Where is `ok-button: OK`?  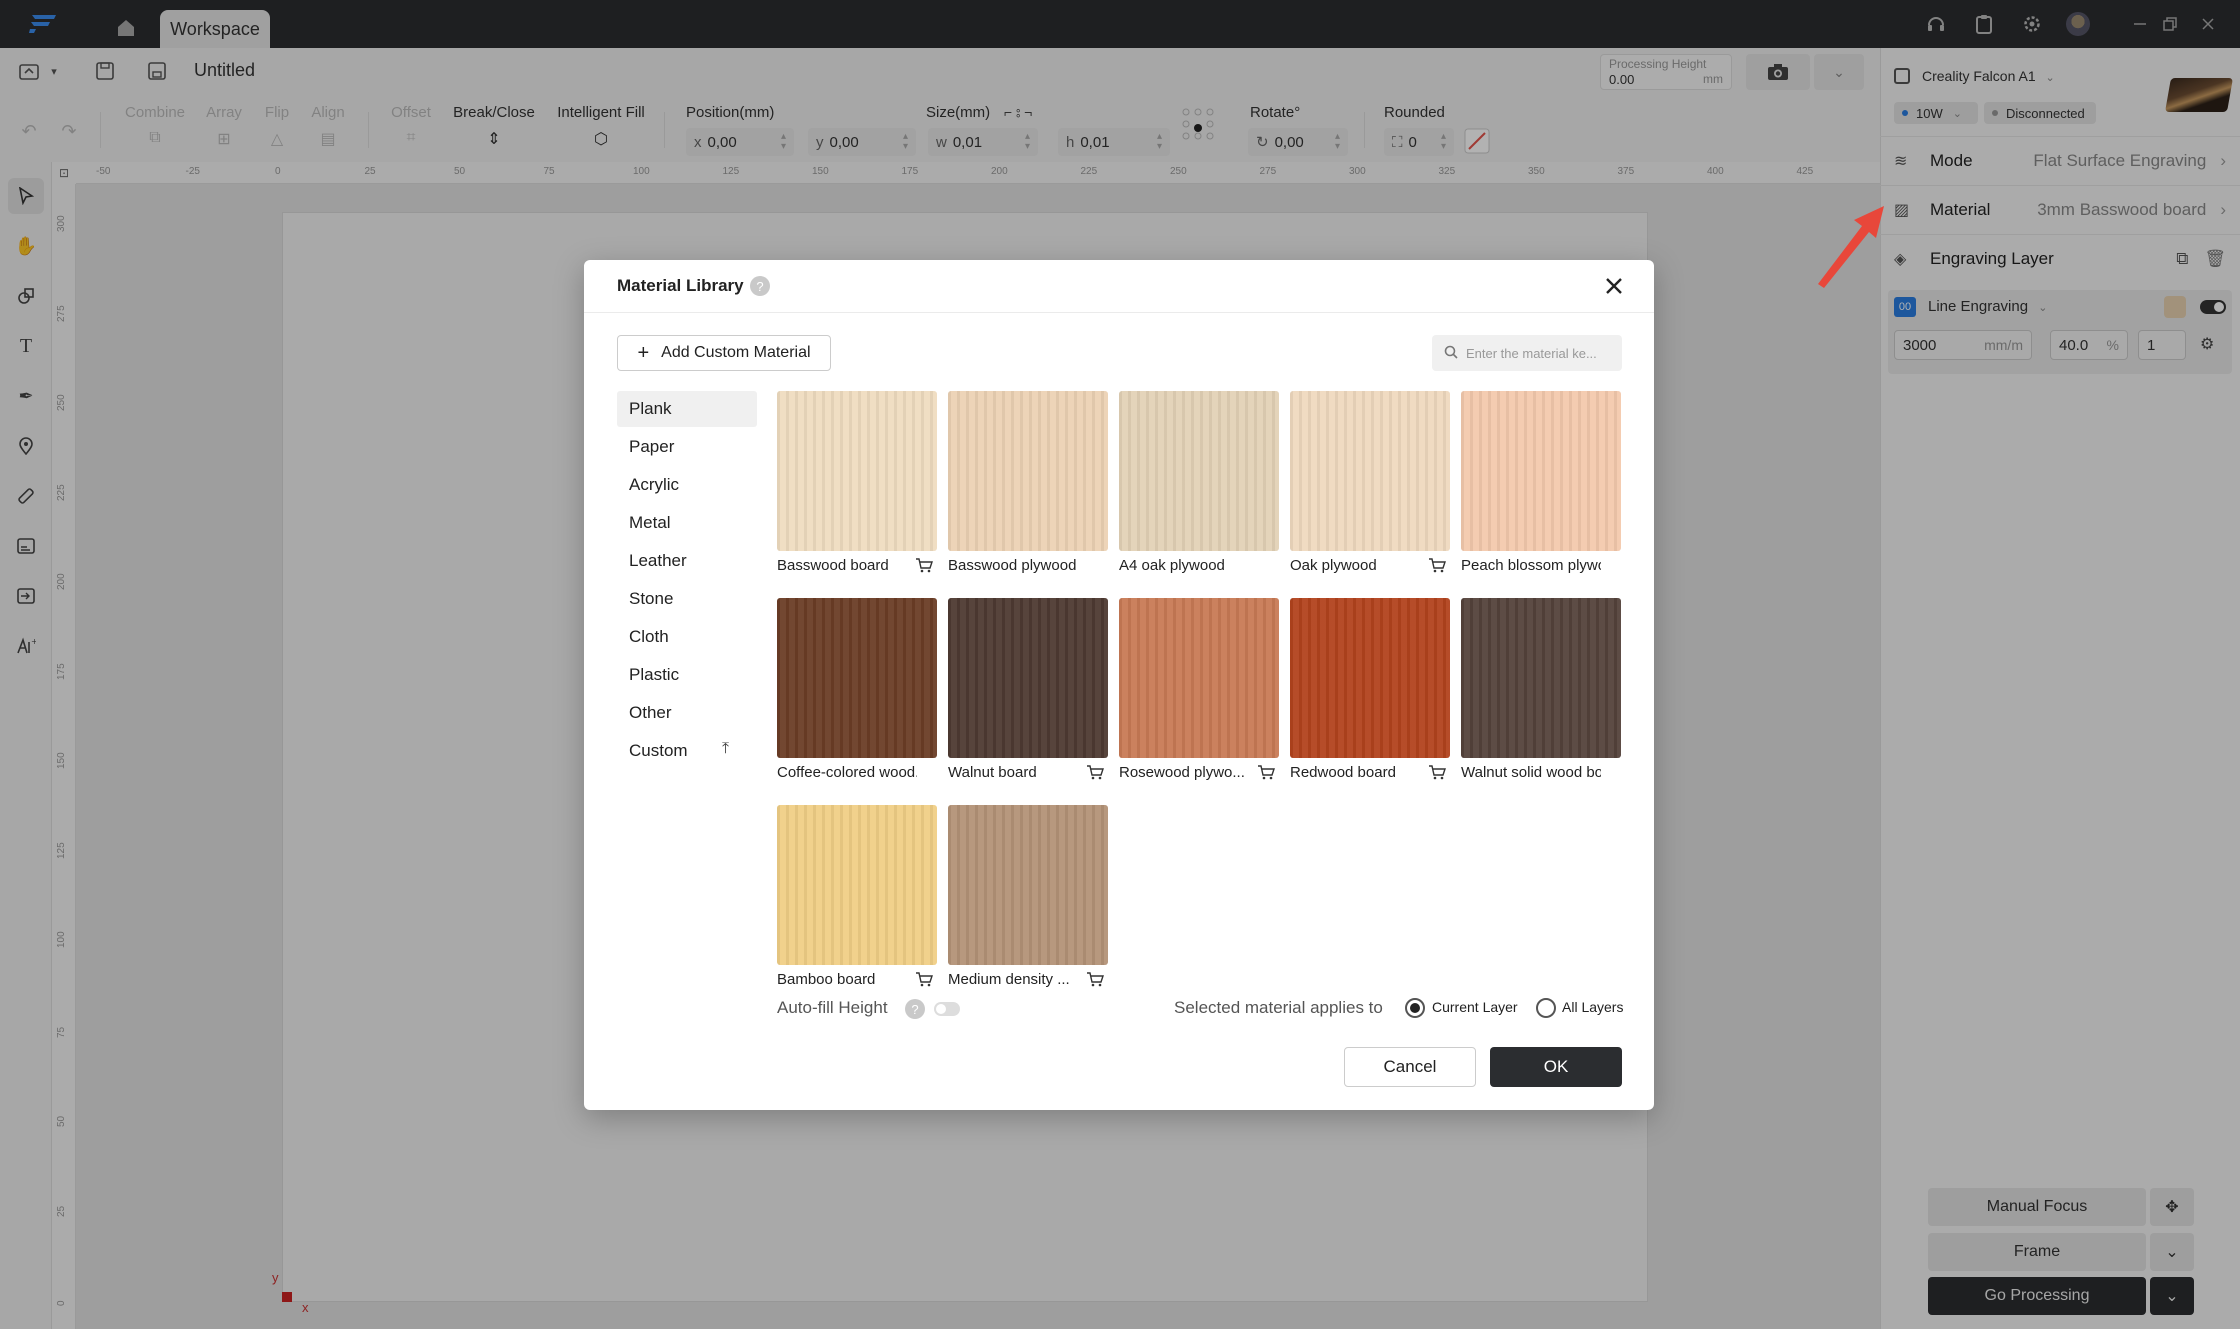 ok-button: OK is located at coordinates (1556, 1067).